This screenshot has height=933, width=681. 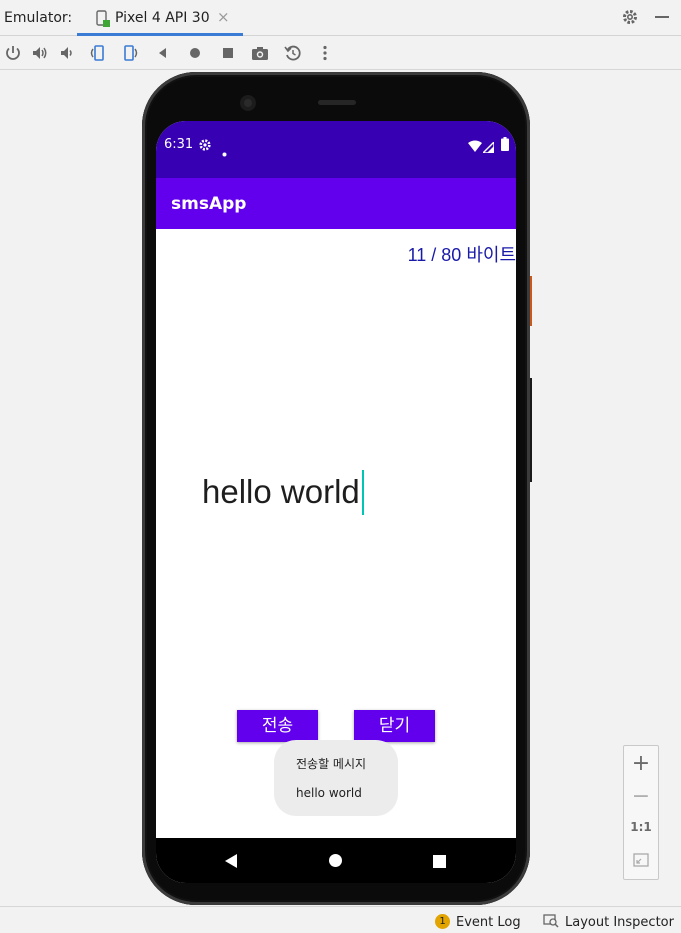 I want to click on status-time: 6:31, so click(x=179, y=144).